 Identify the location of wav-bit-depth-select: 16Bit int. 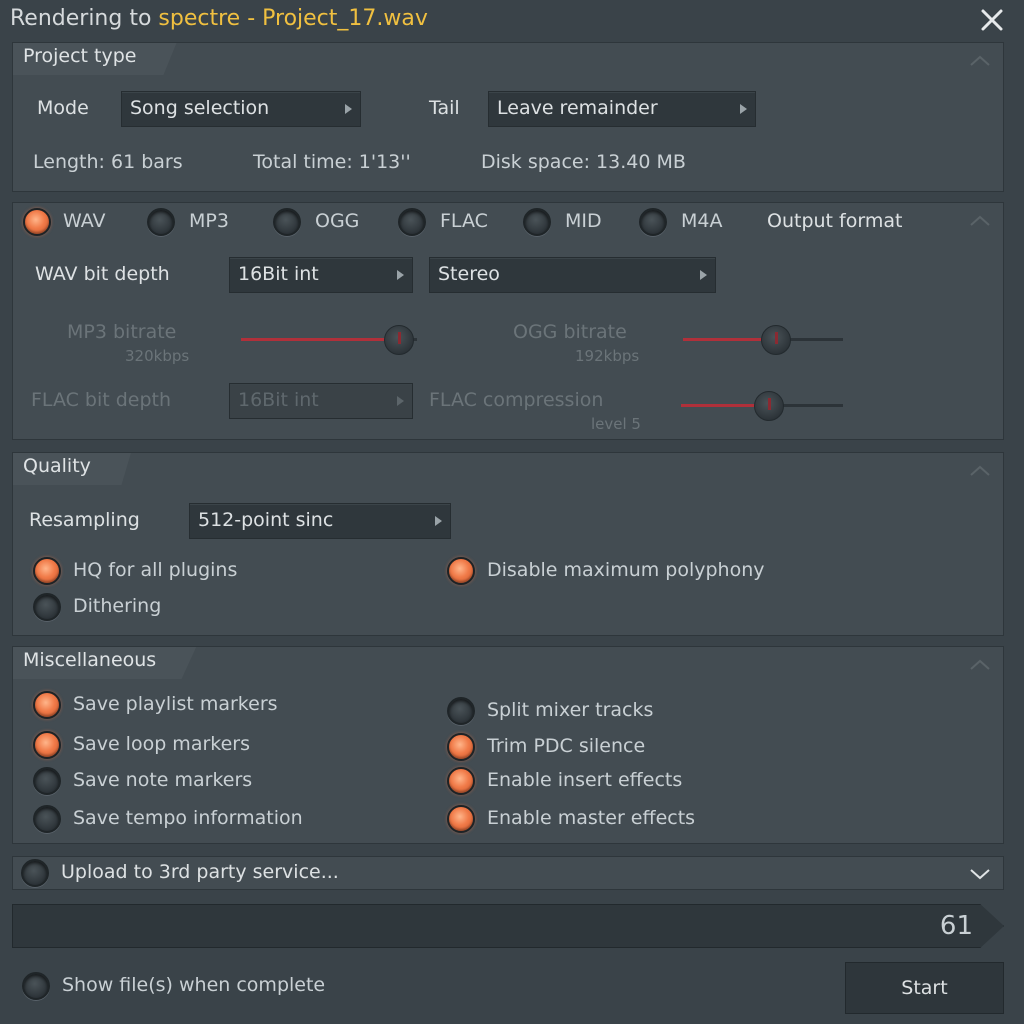
(321, 275).